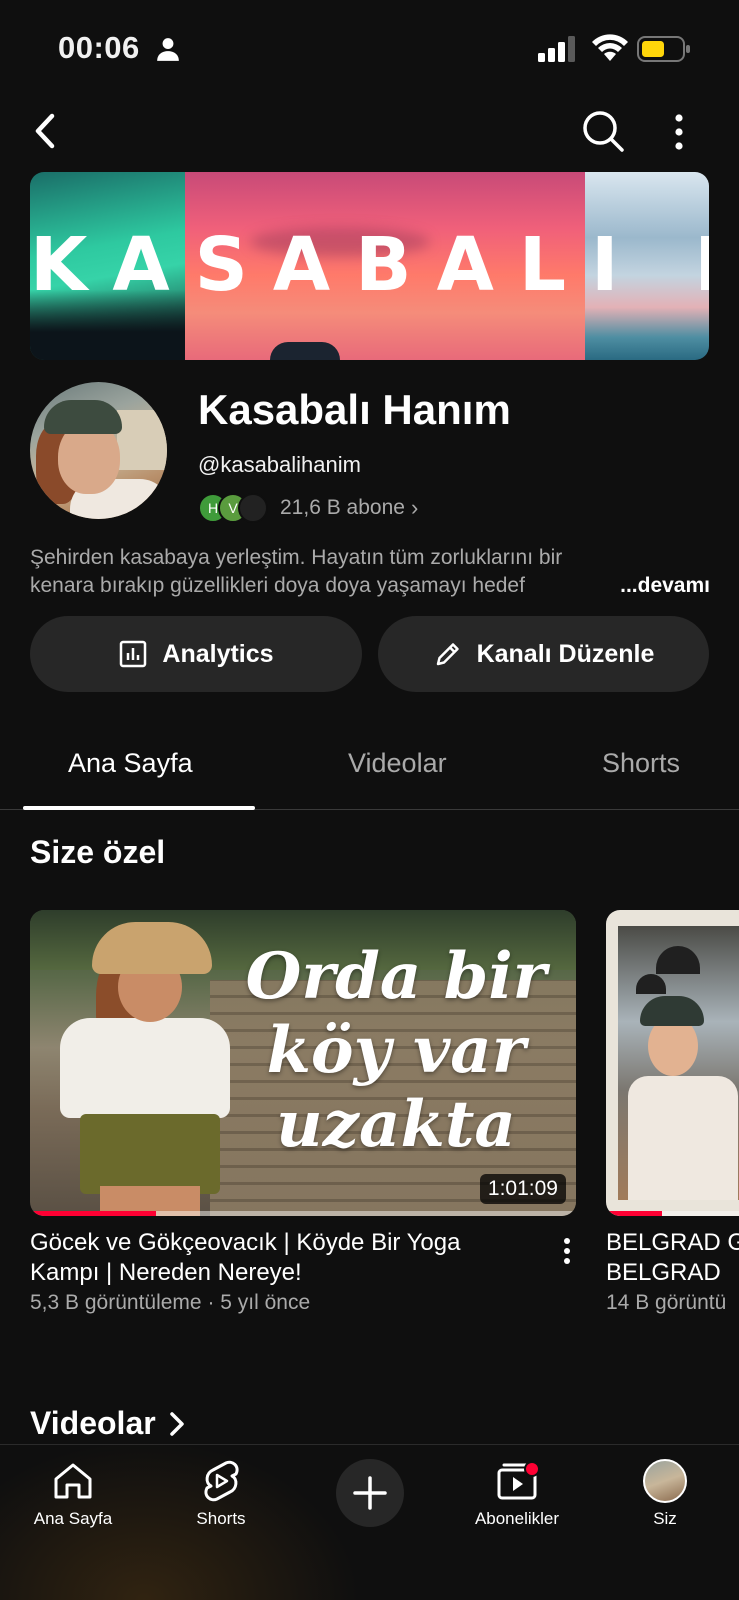 The height and width of the screenshot is (1600, 739). I want to click on notification-dot, so click(532, 1469).